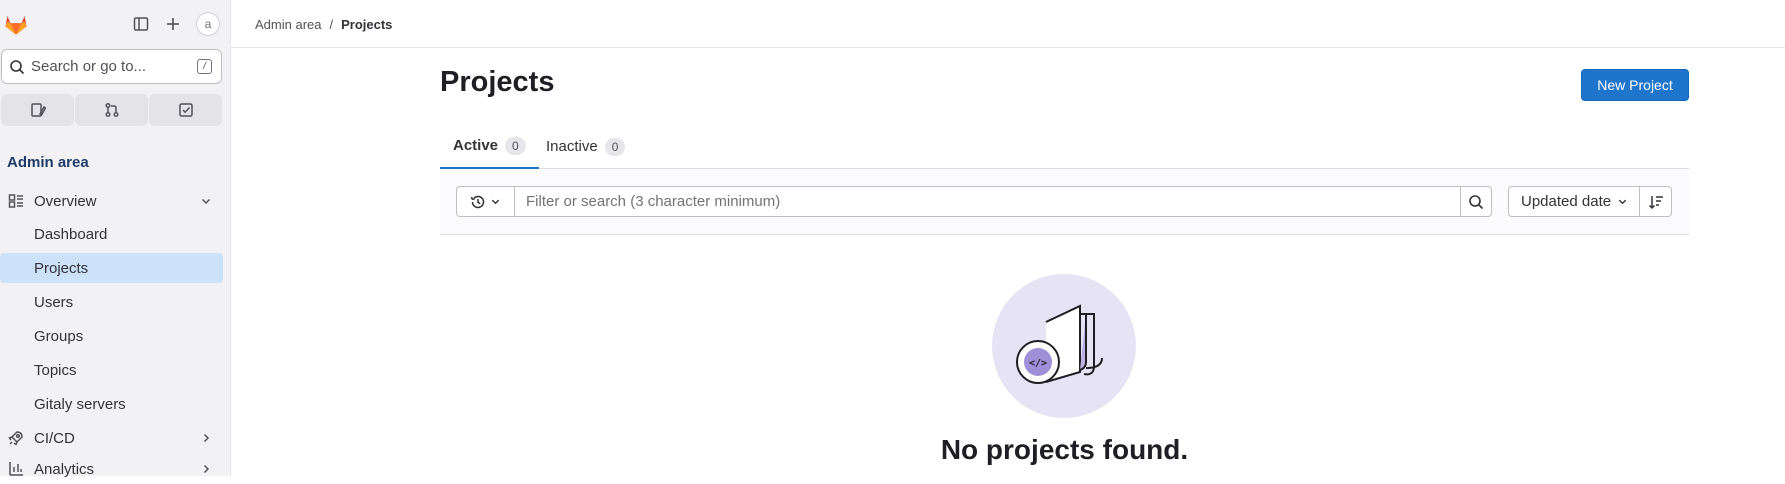  I want to click on search-shortcut-hint: /, so click(204, 66).